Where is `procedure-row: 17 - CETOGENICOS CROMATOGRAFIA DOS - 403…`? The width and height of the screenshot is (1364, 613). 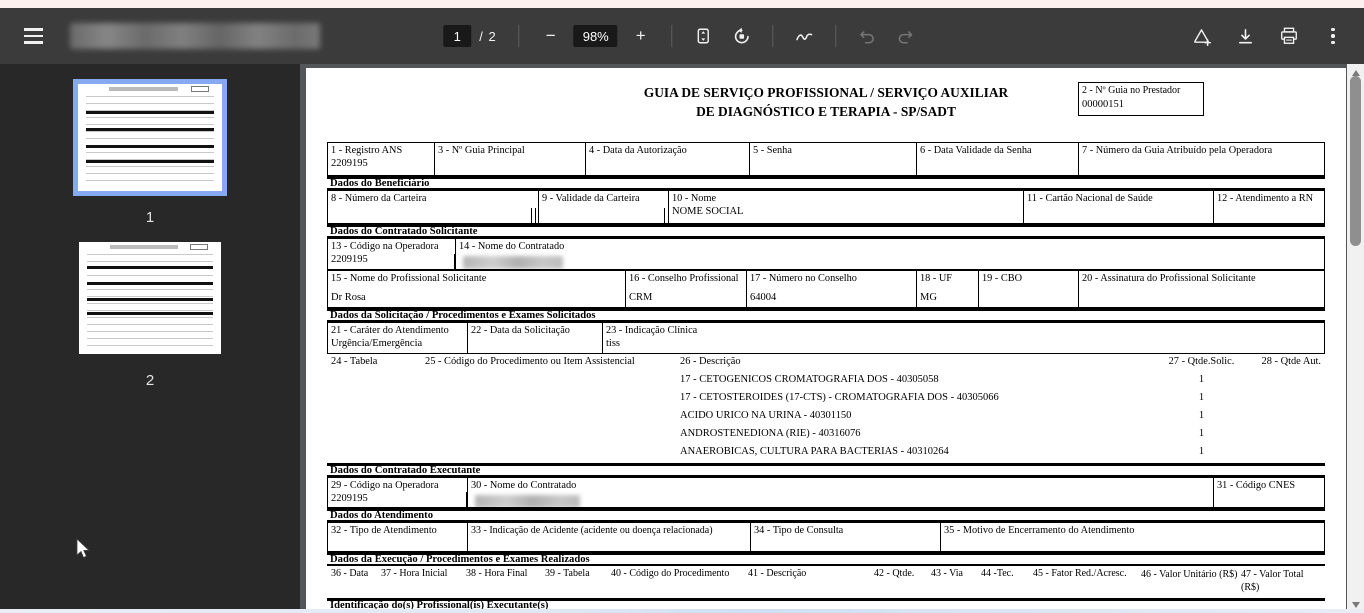
procedure-row: 17 - CETOGENICOS CROMATOGRAFIA DOS - 403… is located at coordinates (942, 379).